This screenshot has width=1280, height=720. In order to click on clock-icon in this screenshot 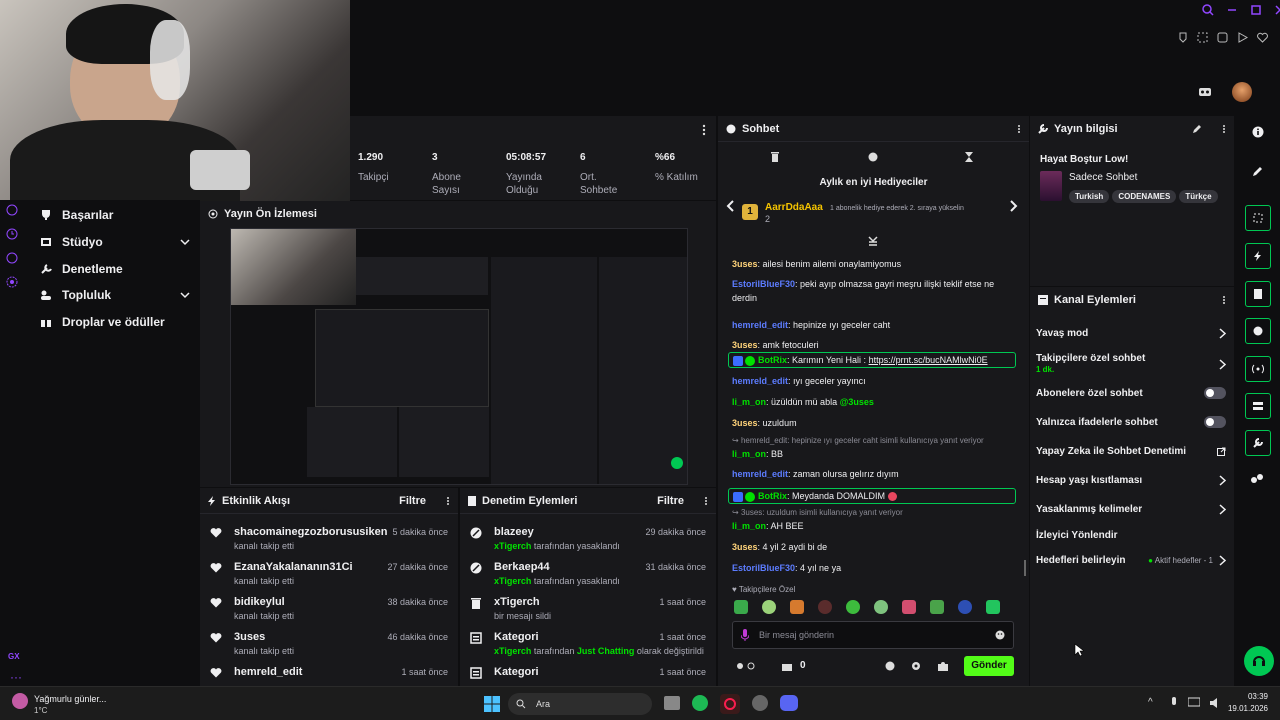, I will do `click(12, 234)`.